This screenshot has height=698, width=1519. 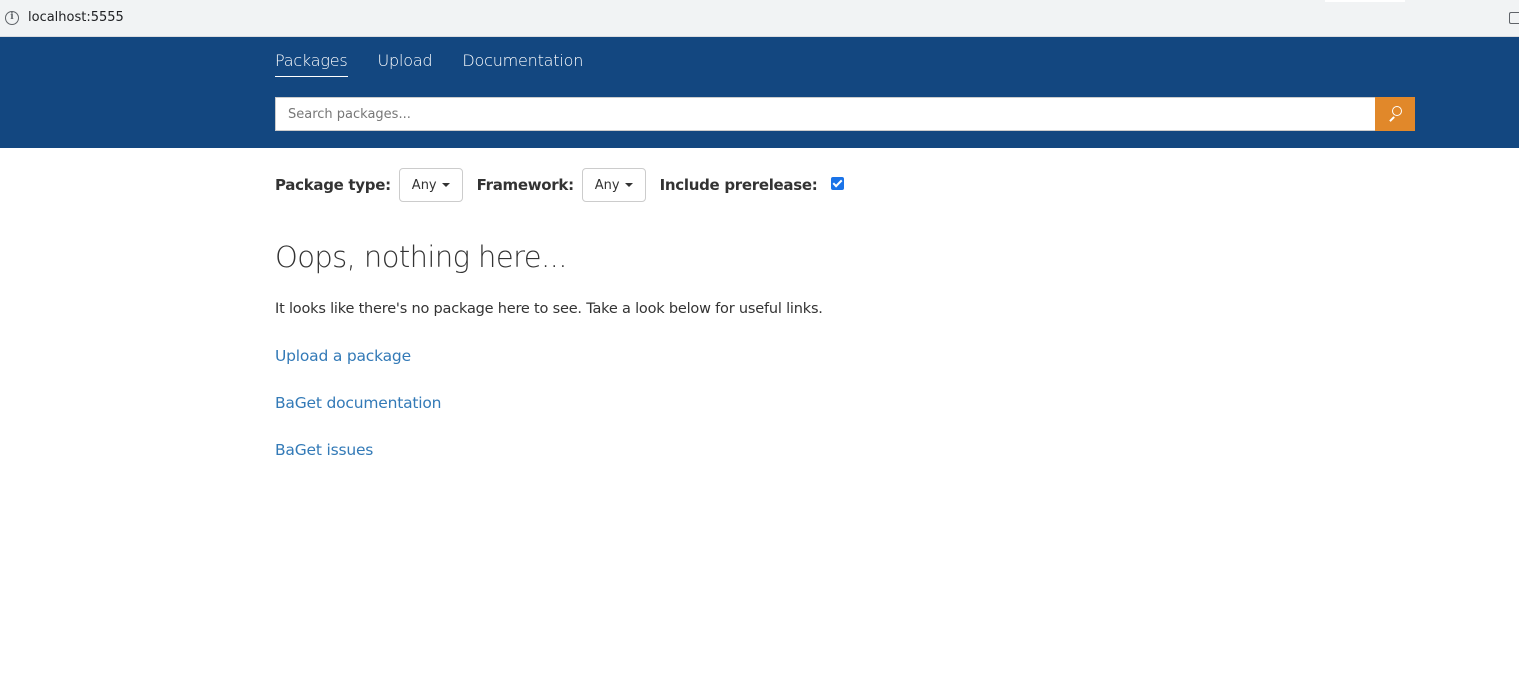 What do you see at coordinates (522, 64) in the screenshot?
I see `nav-link-documentation: Documentation` at bounding box center [522, 64].